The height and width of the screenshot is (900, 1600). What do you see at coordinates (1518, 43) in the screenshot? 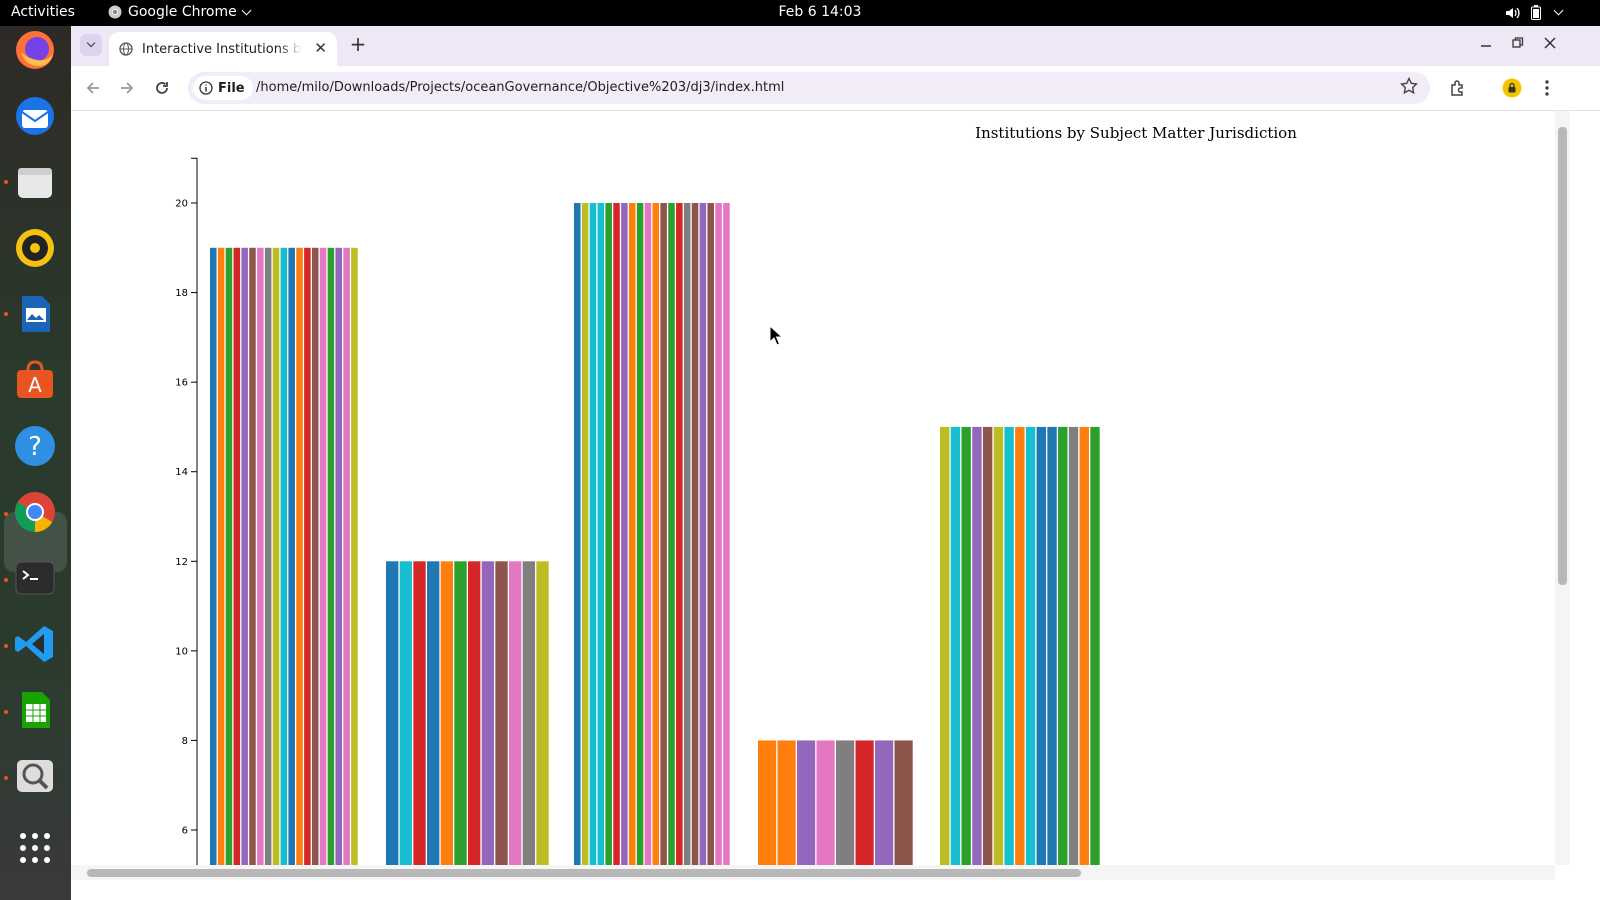
I see `restore-icon` at bounding box center [1518, 43].